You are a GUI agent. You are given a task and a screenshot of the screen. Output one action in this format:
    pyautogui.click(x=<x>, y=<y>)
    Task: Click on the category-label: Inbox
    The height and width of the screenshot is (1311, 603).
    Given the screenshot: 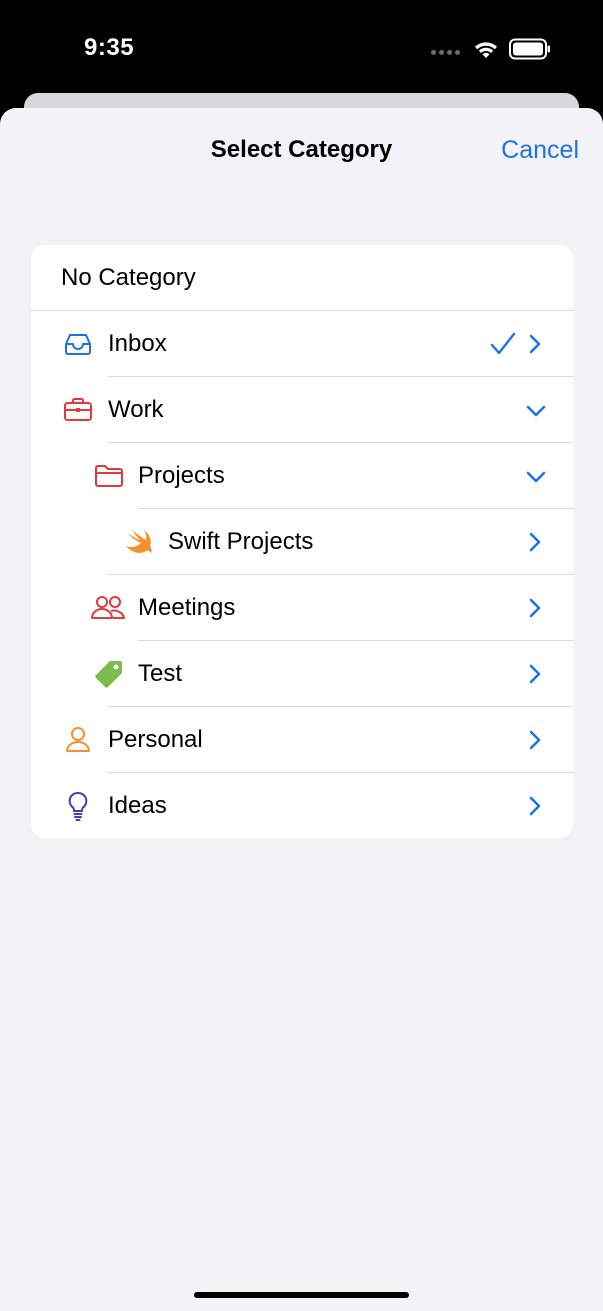 What is the action you would take?
    pyautogui.click(x=137, y=343)
    